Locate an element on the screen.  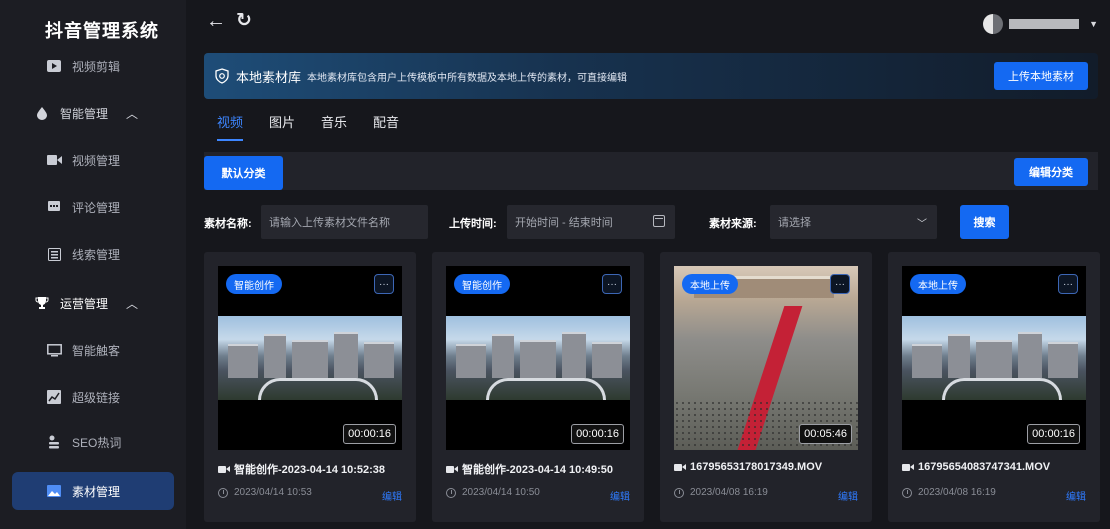
sidebar-item-smart-reach: 智能触客 is located at coordinates (93, 350).